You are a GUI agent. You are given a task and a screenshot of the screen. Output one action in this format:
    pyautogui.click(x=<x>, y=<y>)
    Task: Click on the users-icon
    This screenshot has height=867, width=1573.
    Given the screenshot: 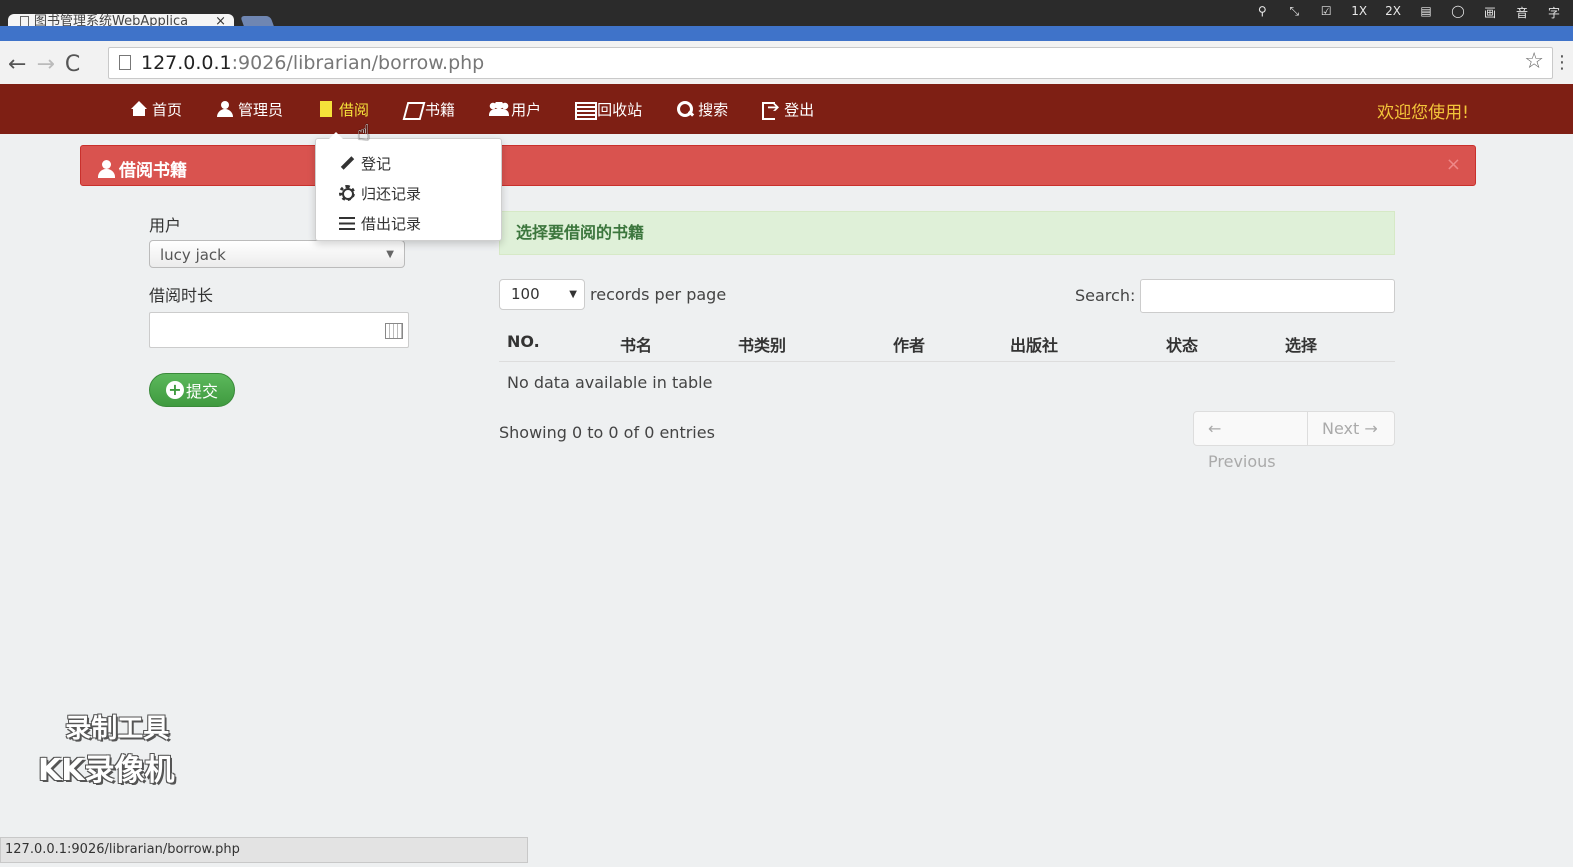 What is the action you would take?
    pyautogui.click(x=499, y=109)
    